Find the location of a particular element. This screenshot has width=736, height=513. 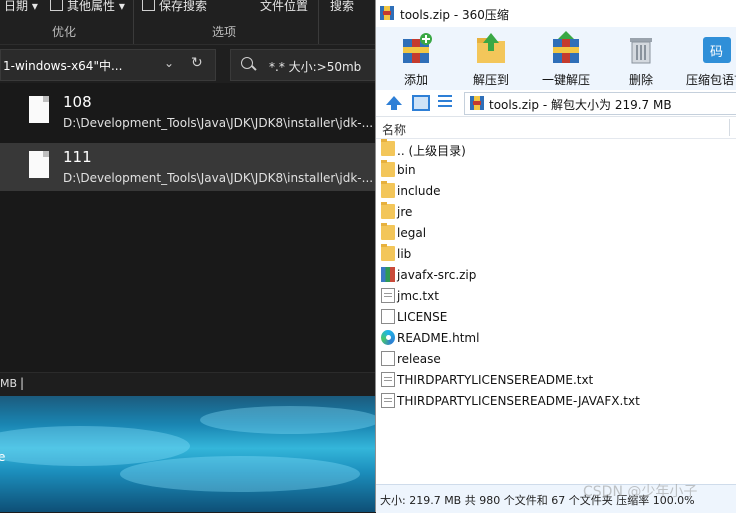

archive-language-label: 压缩包语言 is located at coordinates (711, 80).